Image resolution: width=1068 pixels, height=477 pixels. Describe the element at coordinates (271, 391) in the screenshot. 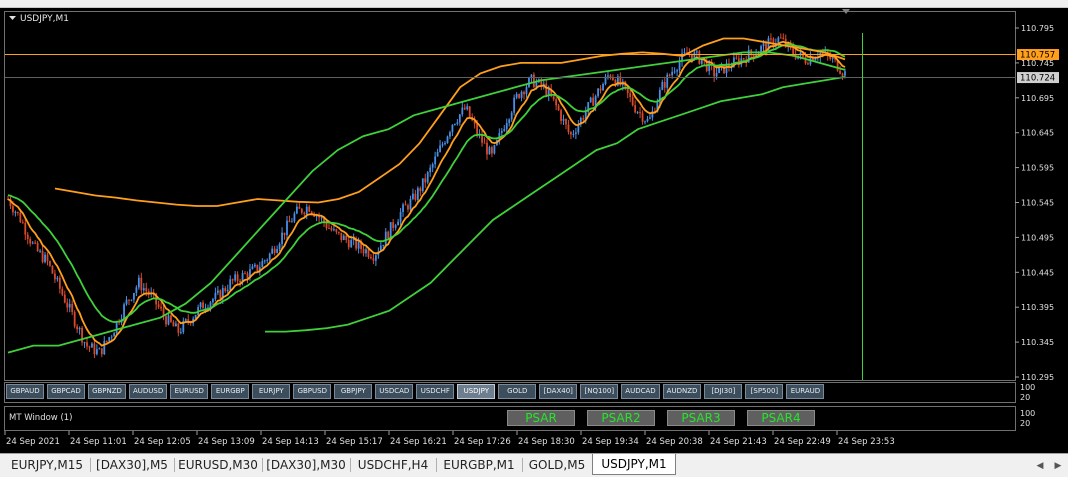

I see `symbol-button-eurjpy: EURJPY` at that location.